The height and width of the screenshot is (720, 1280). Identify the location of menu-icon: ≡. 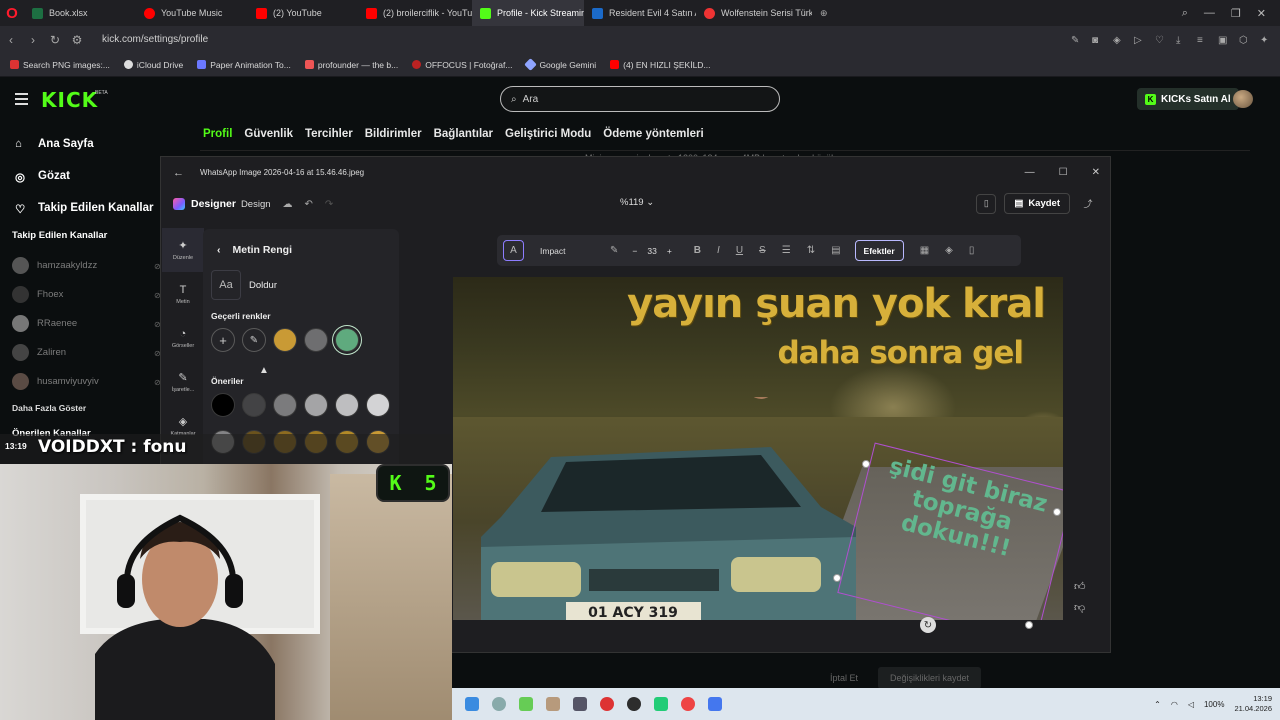
(1202, 40).